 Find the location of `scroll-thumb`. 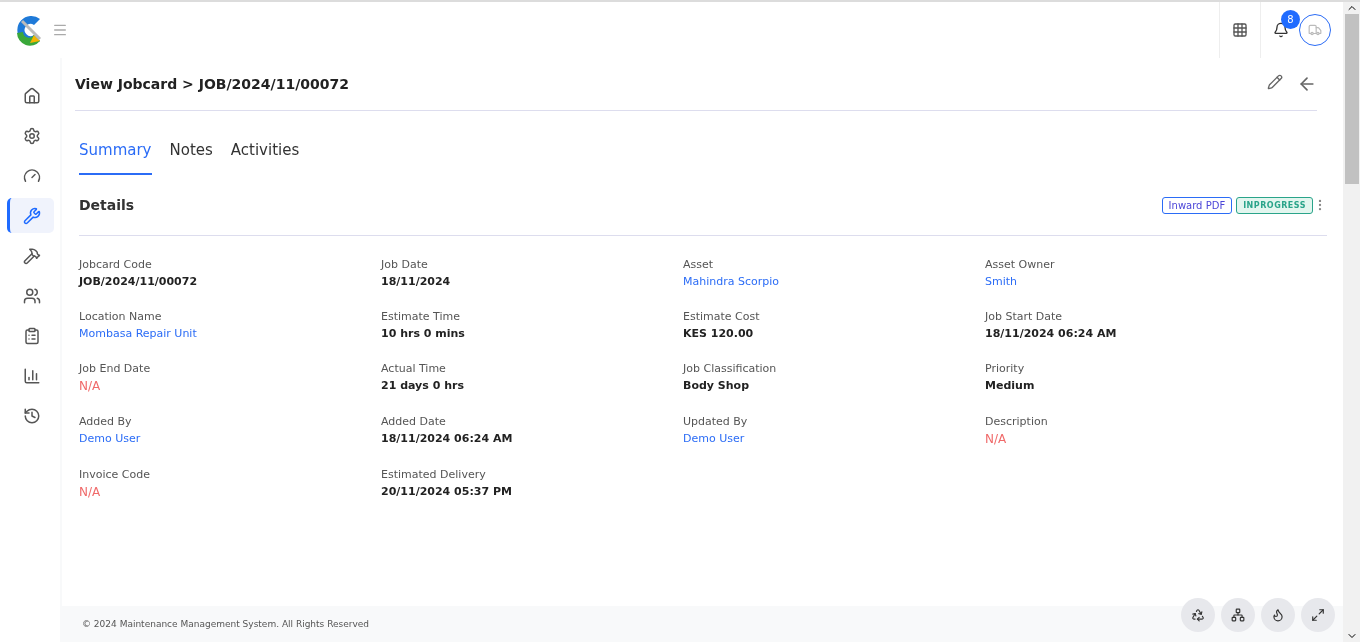

scroll-thumb is located at coordinates (1351, 99).